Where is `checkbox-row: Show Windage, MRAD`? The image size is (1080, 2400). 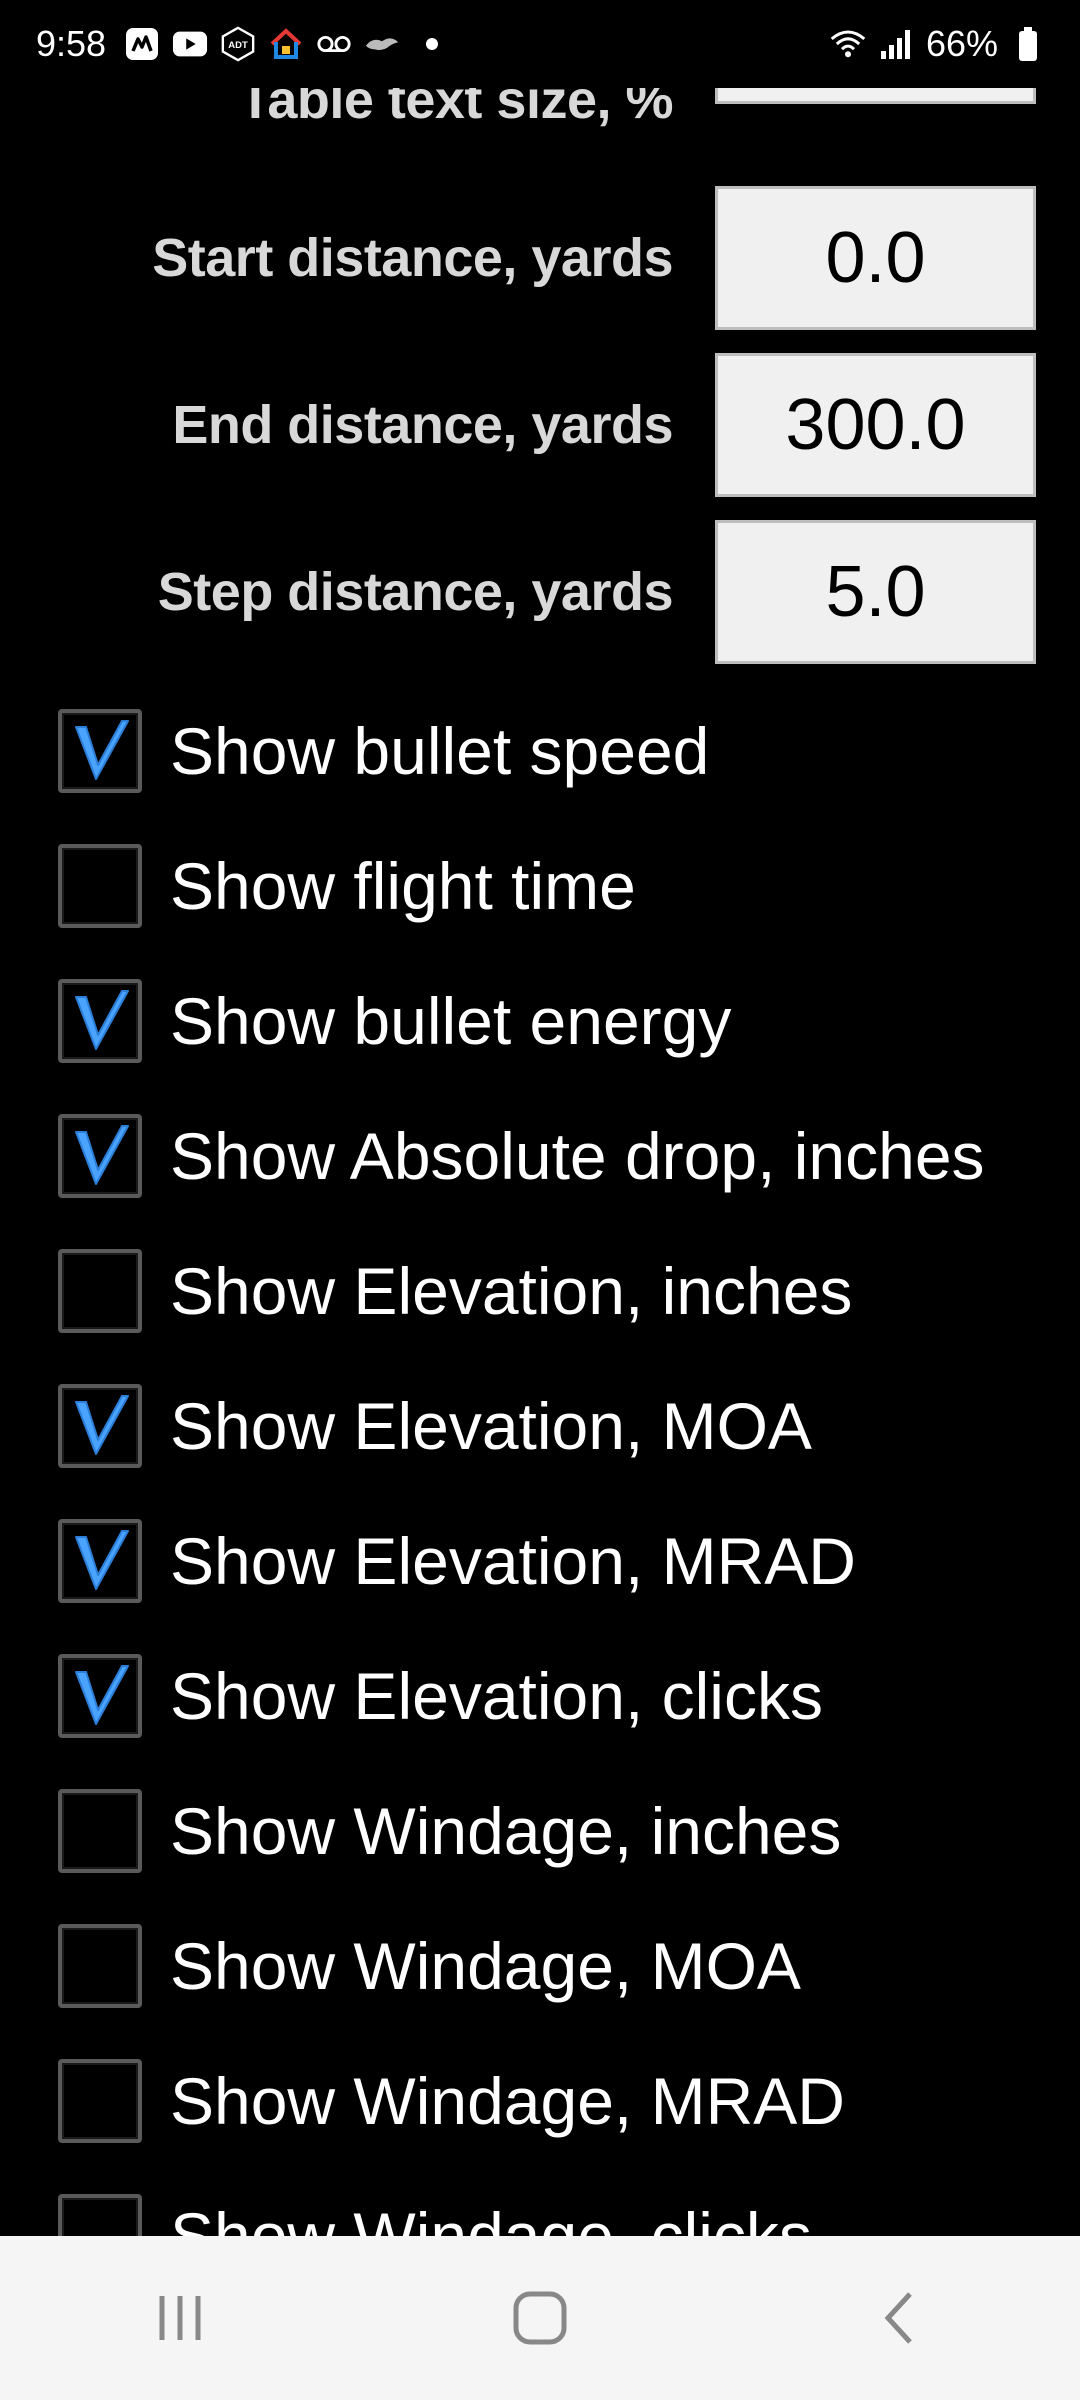 checkbox-row: Show Windage, MRAD is located at coordinates (540, 2101).